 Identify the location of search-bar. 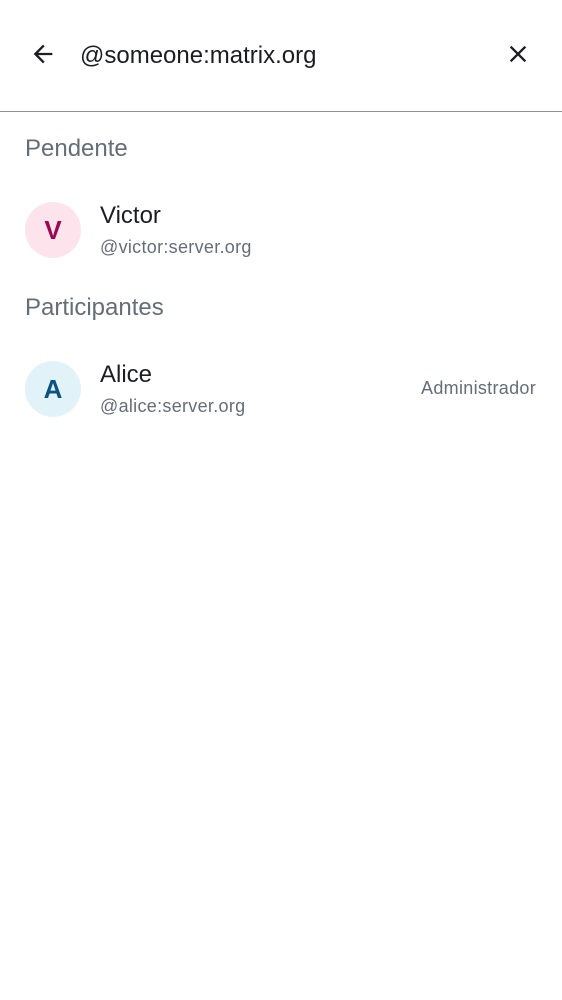
(281, 56).